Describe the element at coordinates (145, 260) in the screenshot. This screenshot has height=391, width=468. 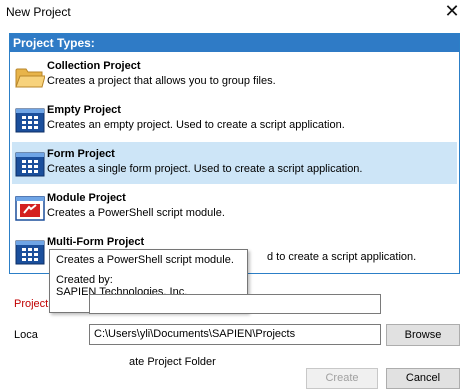
I see `tooltip-description: Creates a PowerShell script module.` at that location.